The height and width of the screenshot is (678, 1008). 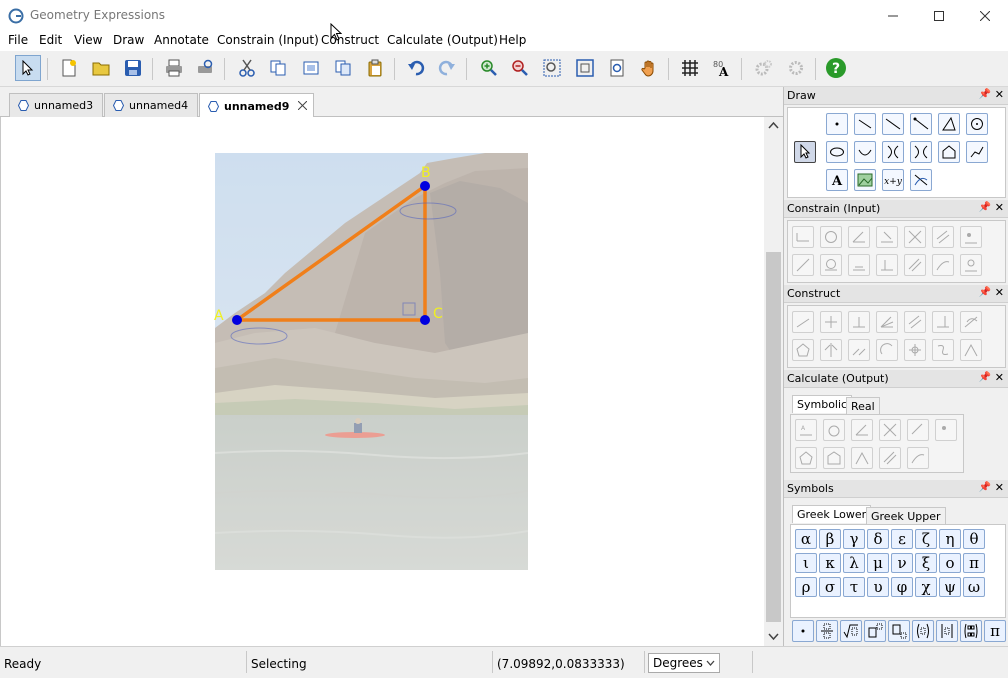 I want to click on tab-greek-lower: Greek Lower, so click(x=832, y=514).